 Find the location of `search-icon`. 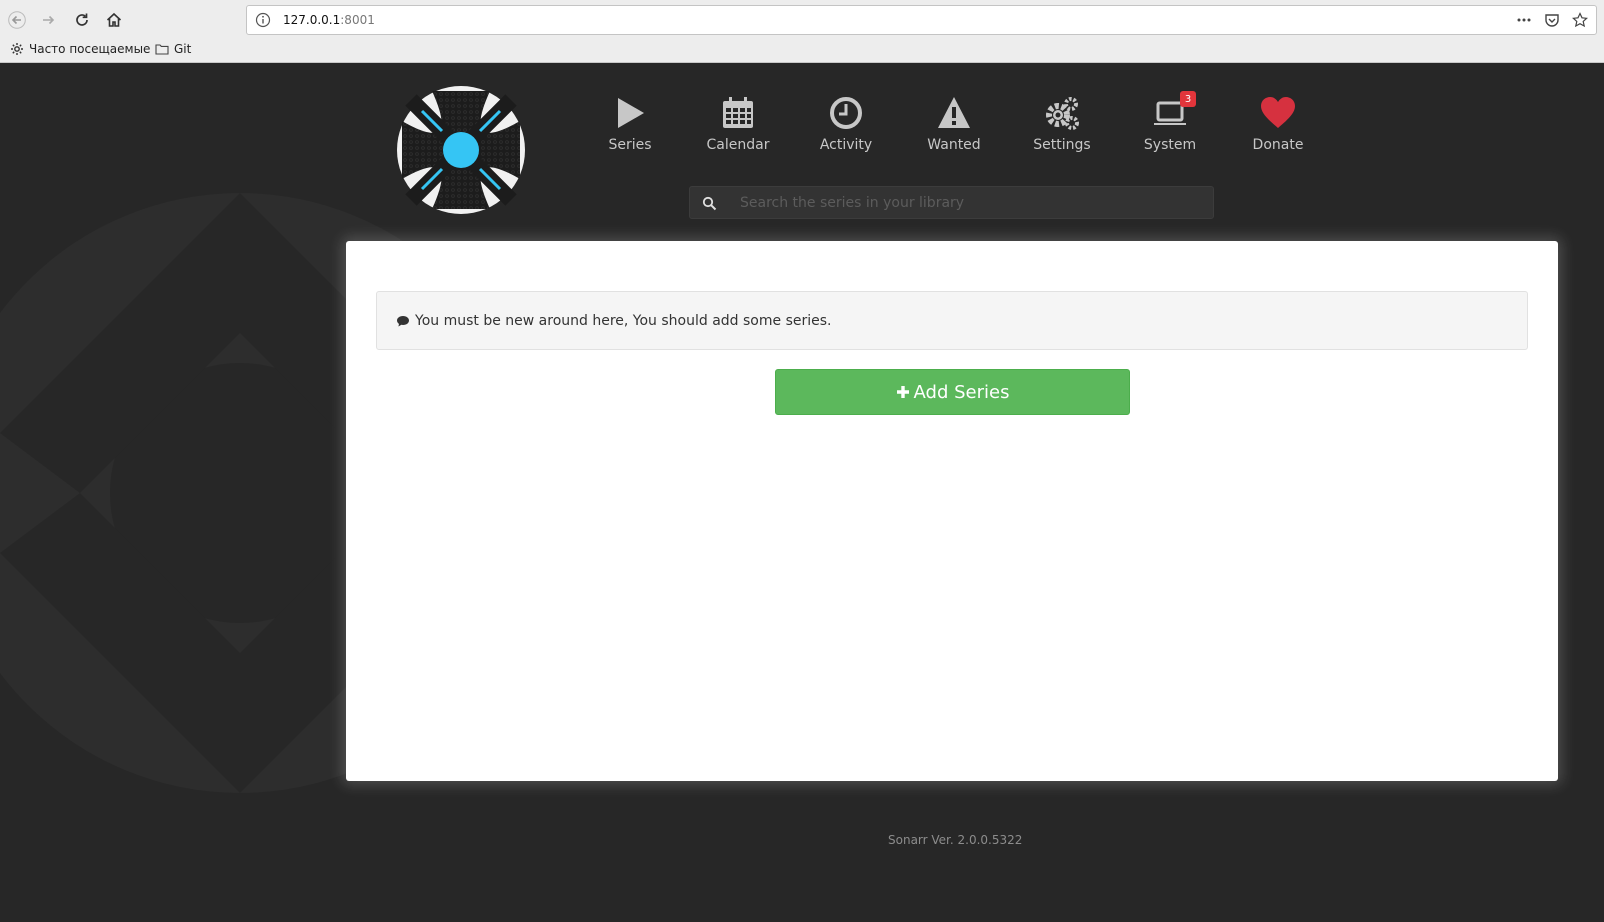

search-icon is located at coordinates (709, 203).